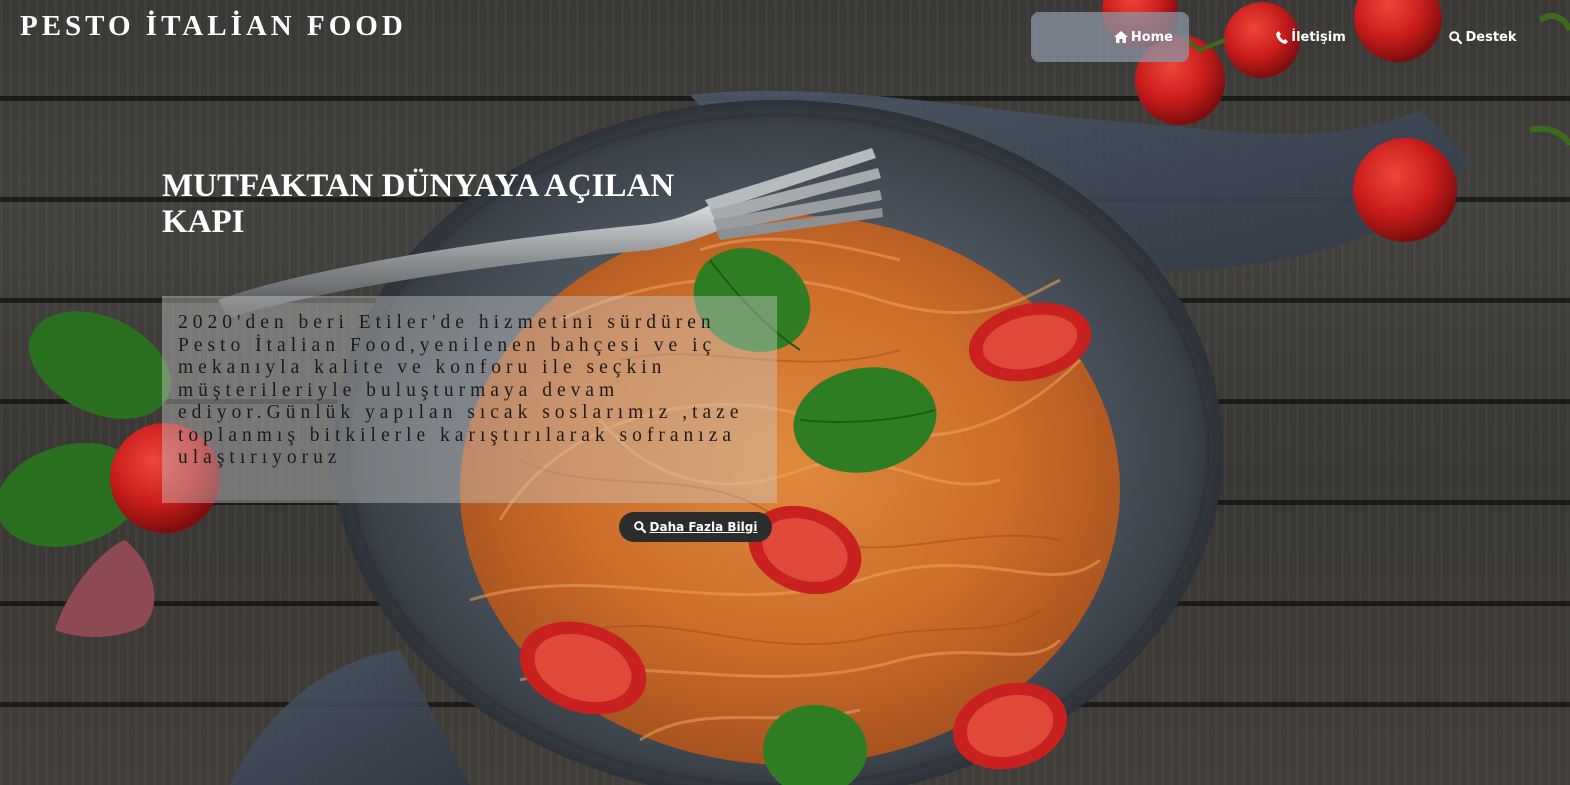 This screenshot has width=1570, height=785. I want to click on brand-logo-text: PESTO İTALİAN FOOD, so click(213, 26).